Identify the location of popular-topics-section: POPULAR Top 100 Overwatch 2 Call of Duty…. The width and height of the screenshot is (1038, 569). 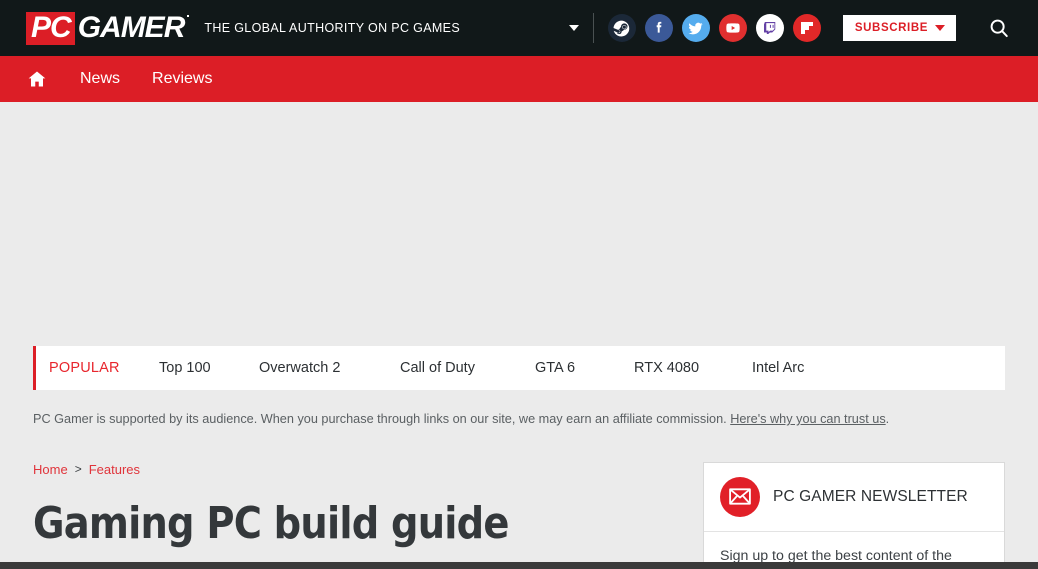
(519, 368).